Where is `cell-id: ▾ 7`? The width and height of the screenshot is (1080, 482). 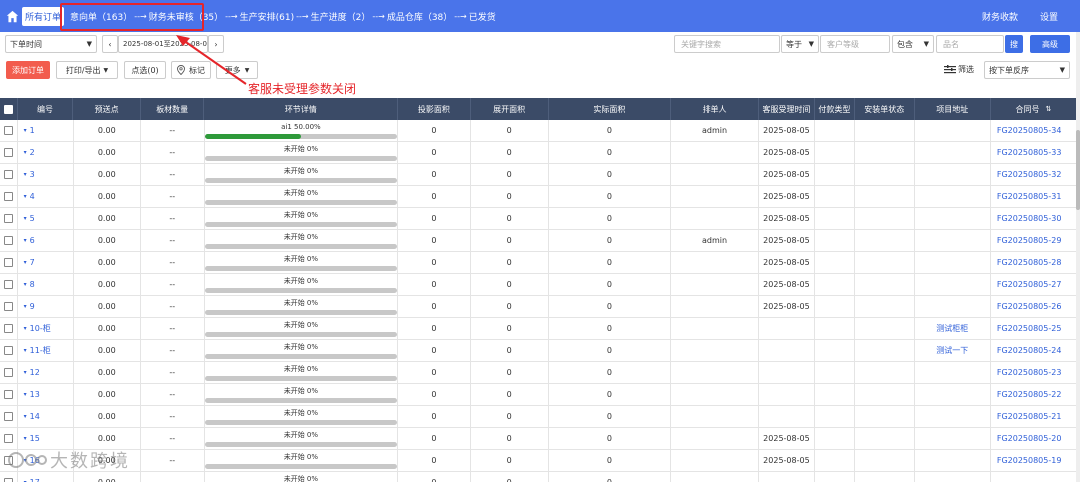
cell-id: ▾ 7 is located at coordinates (46, 262).